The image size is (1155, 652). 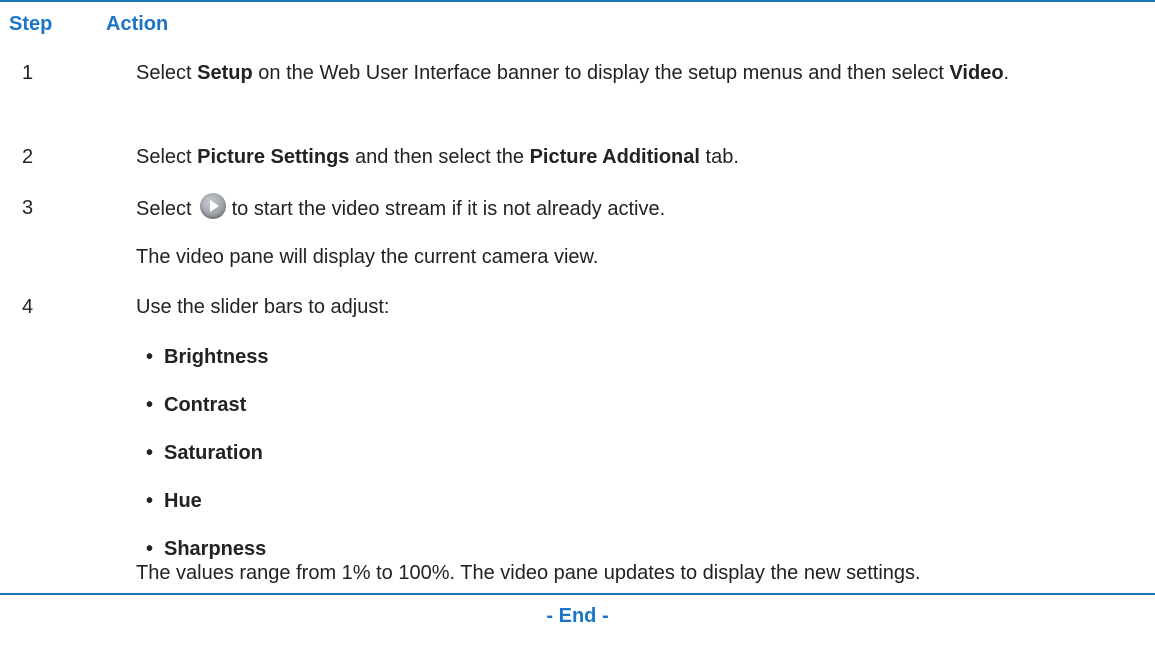 I want to click on bullet-item-saturation: • Saturation, so click(x=204, y=453).